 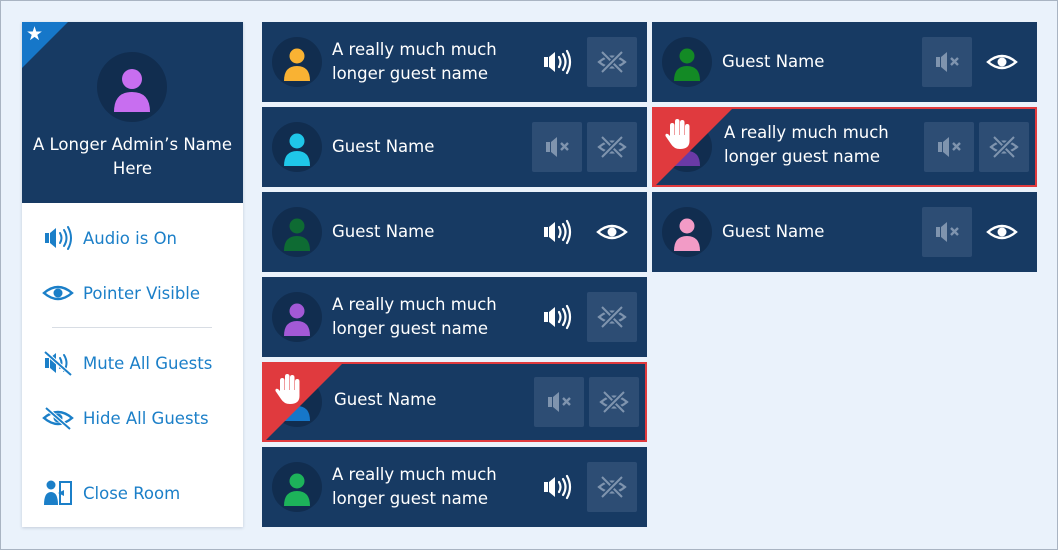 What do you see at coordinates (132, 156) in the screenshot?
I see `admin-name: A Longer Admin’s Name Here` at bounding box center [132, 156].